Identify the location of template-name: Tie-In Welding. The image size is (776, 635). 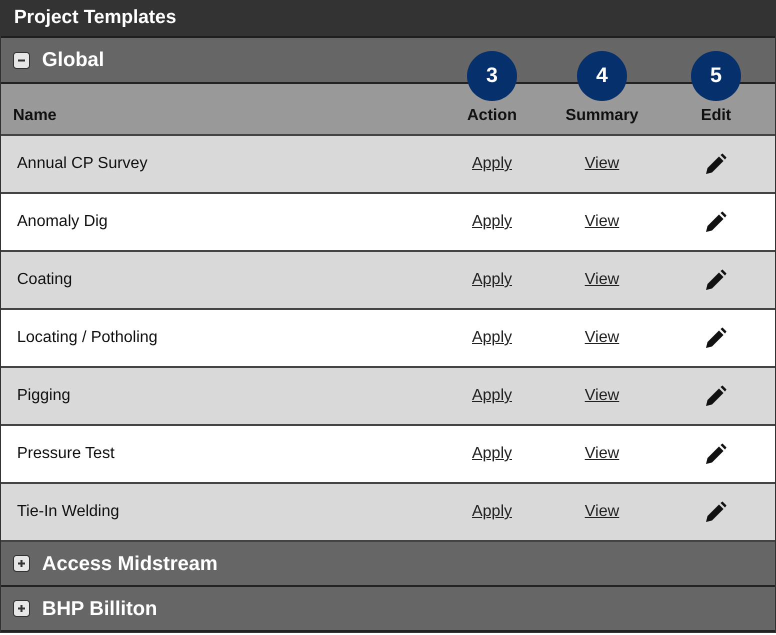
(68, 511).